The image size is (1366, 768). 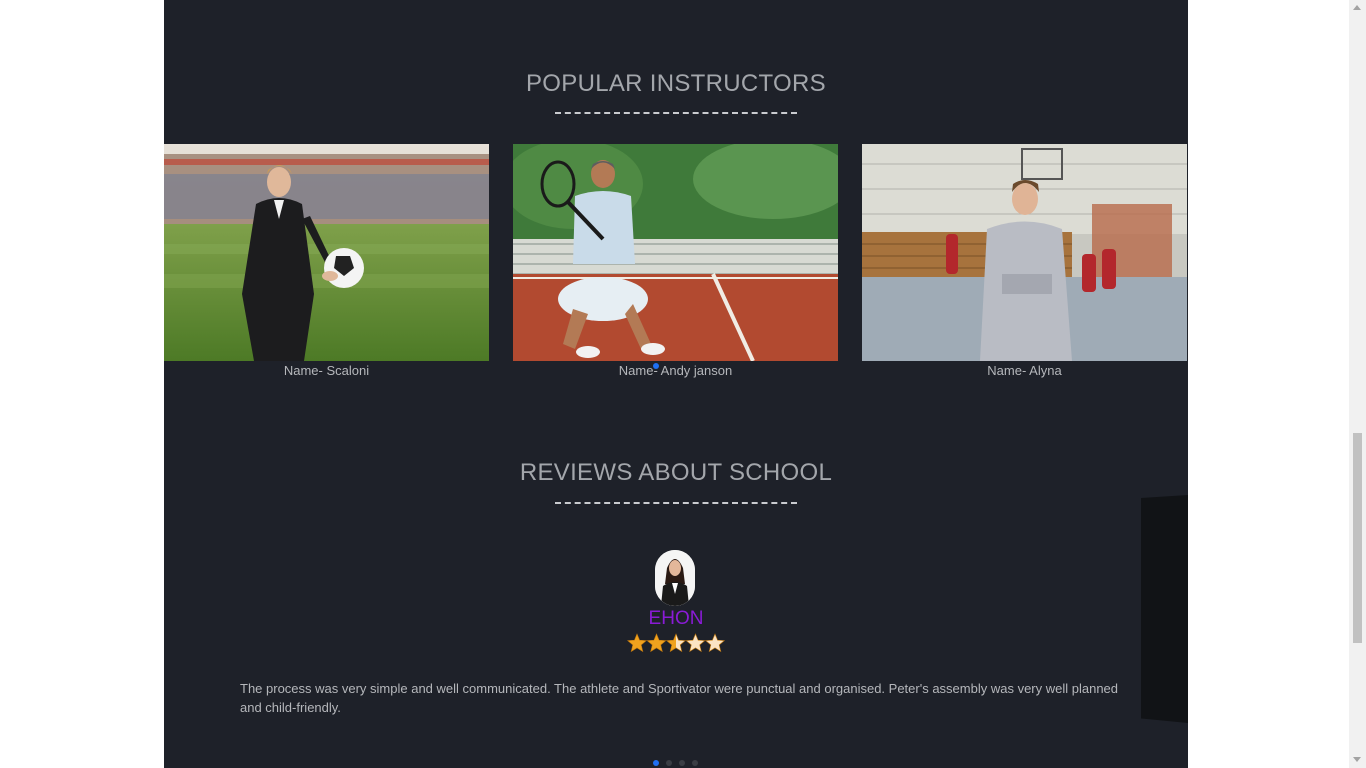 What do you see at coordinates (676, 503) in the screenshot?
I see `reviews-title-divider` at bounding box center [676, 503].